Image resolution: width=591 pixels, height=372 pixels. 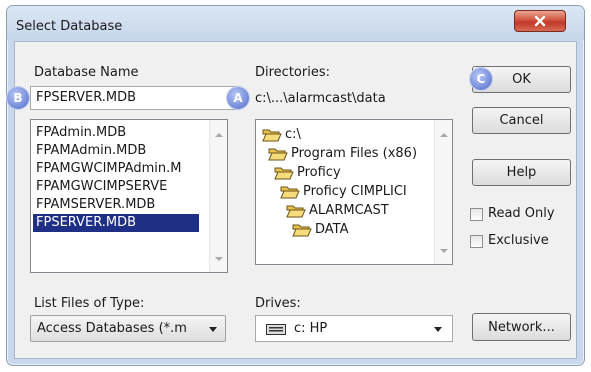 I want to click on database-name-value: FPSERVER.MDB, so click(x=86, y=97).